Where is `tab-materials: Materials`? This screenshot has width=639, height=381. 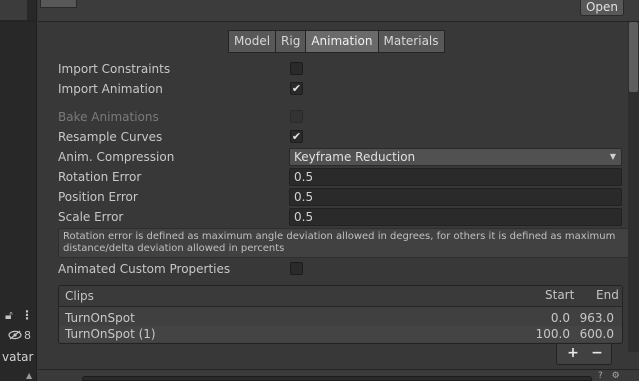 tab-materials: Materials is located at coordinates (411, 41).